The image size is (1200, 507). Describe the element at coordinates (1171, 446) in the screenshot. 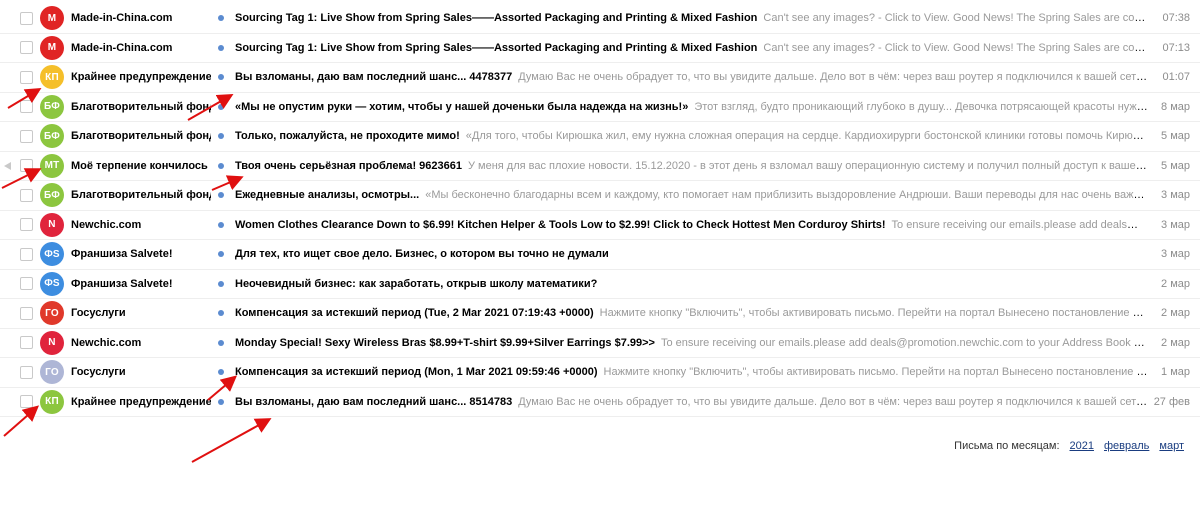

I see `month-link-march: март` at that location.